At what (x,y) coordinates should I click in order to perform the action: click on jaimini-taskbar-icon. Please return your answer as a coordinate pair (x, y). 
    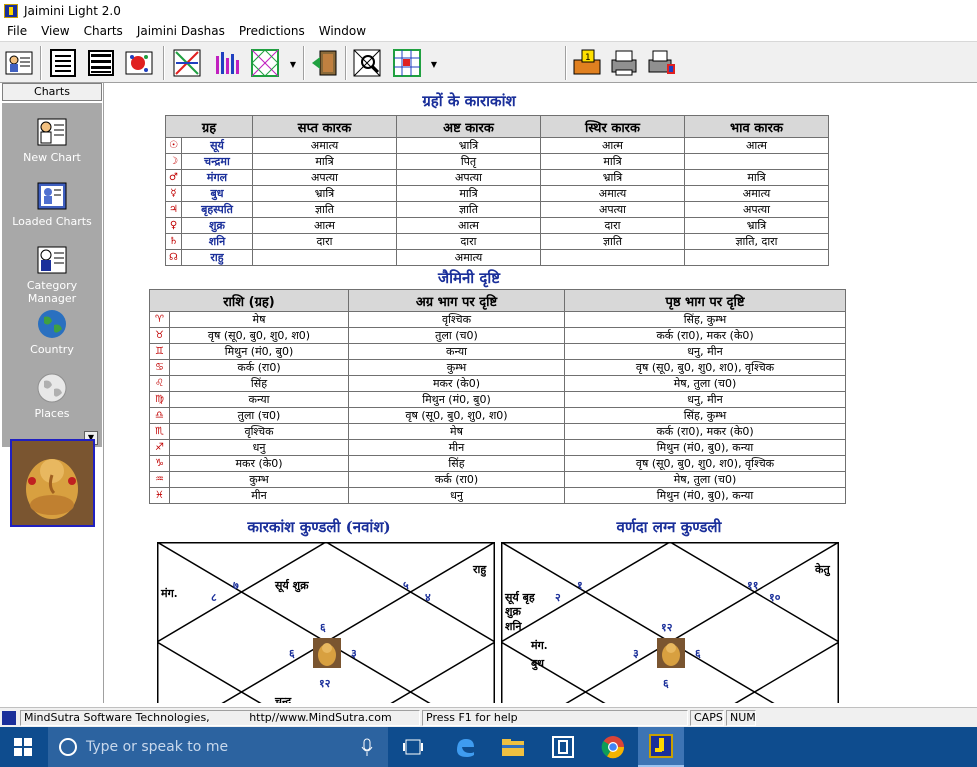
    Looking at the image, I should click on (661, 747).